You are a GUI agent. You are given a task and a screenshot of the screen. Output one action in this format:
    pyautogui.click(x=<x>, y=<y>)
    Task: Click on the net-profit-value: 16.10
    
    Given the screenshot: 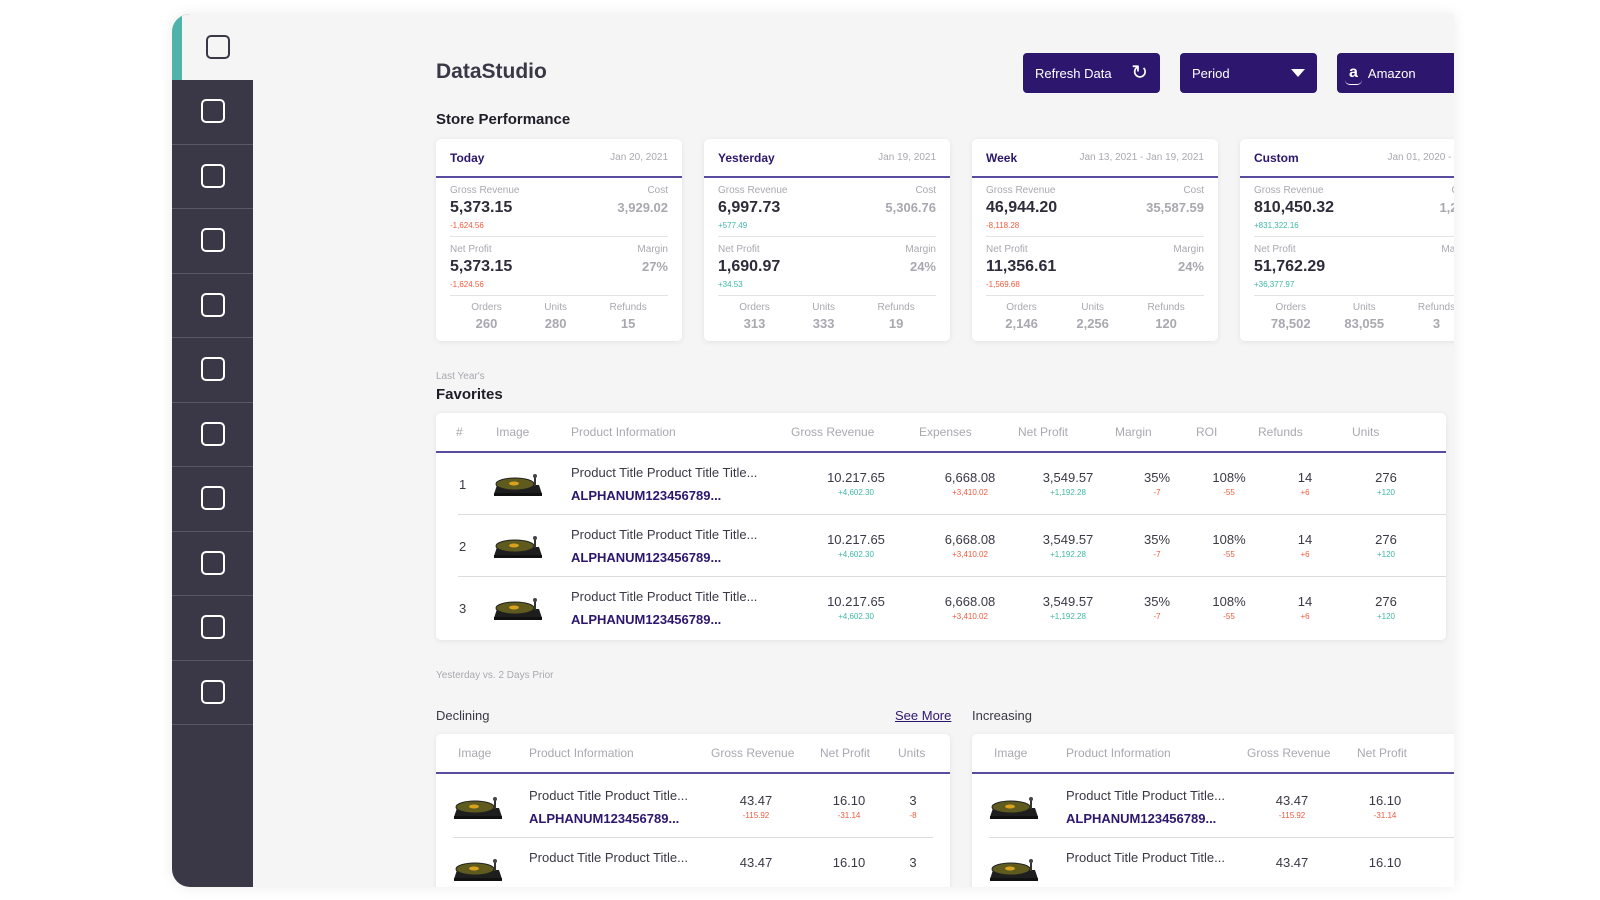 What is the action you would take?
    pyautogui.click(x=1385, y=800)
    